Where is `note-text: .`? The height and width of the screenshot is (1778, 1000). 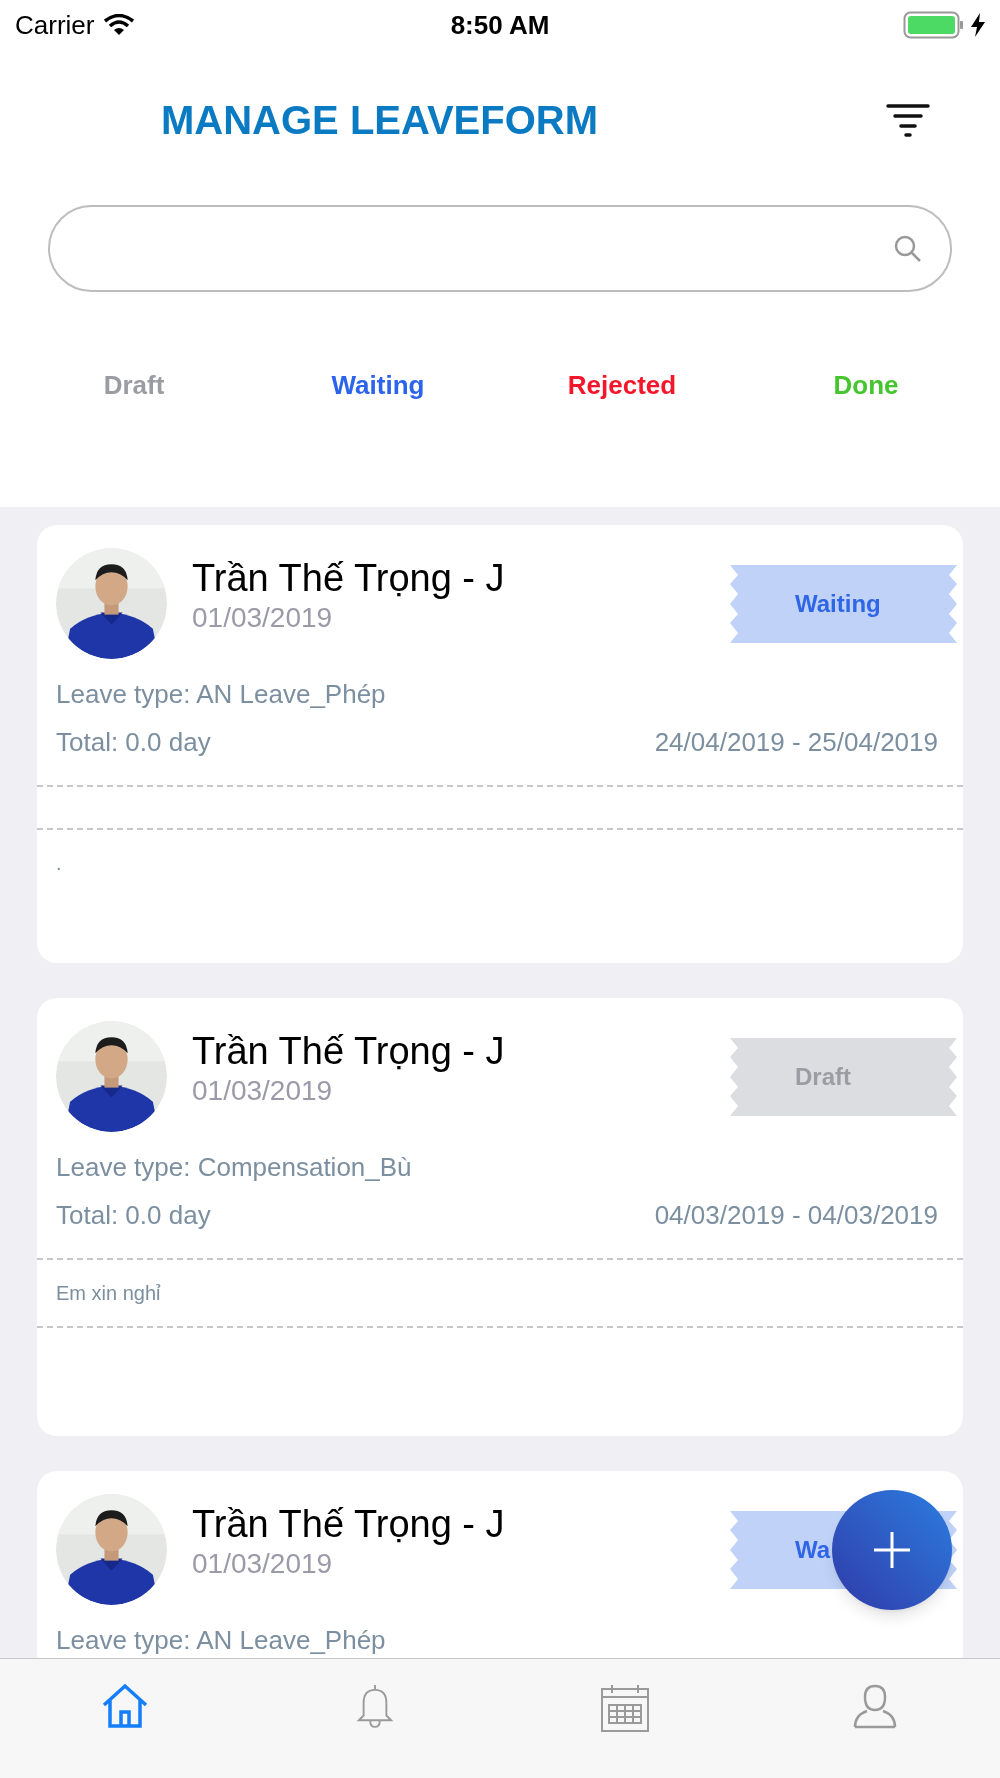
note-text: . is located at coordinates (59, 863).